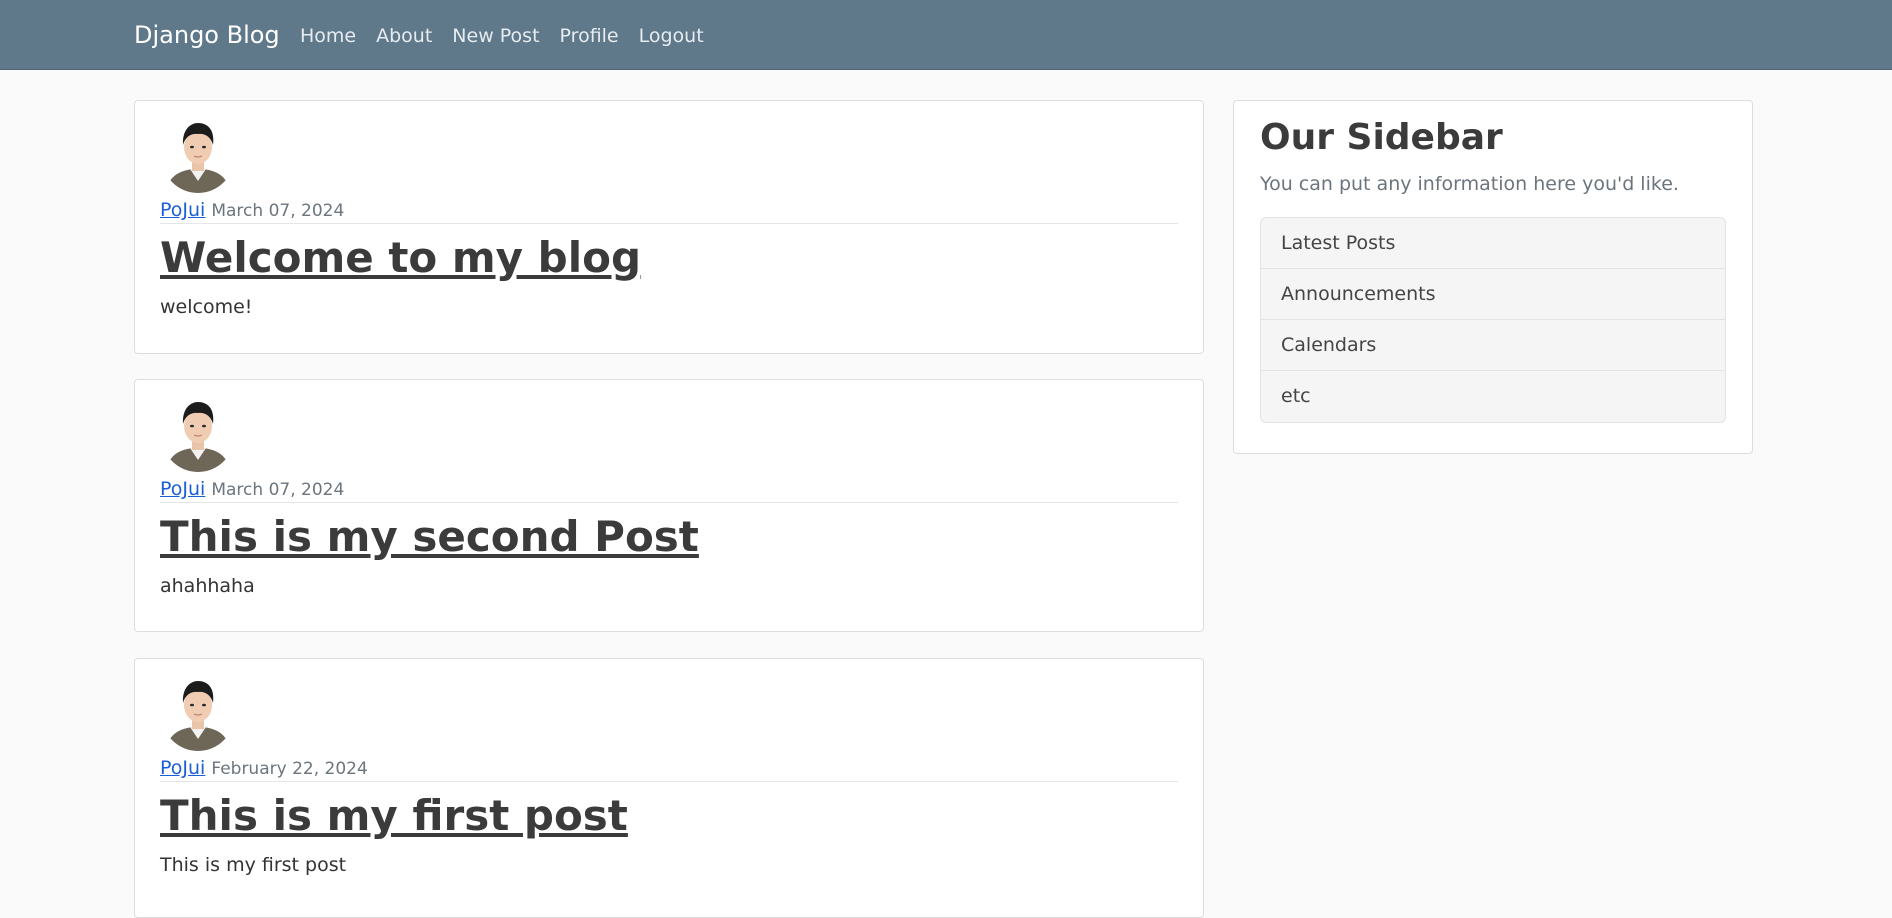 The image size is (1892, 918). I want to click on nav-links: Home About New Post Profile Logout, so click(512, 36).